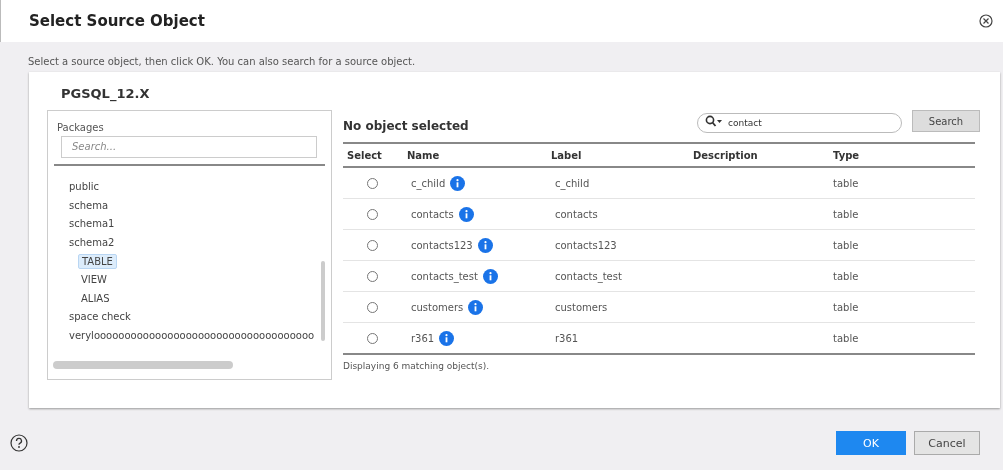  Describe the element at coordinates (417, 365) in the screenshot. I see `result-count: Displaying 6 matching object(s).` at that location.